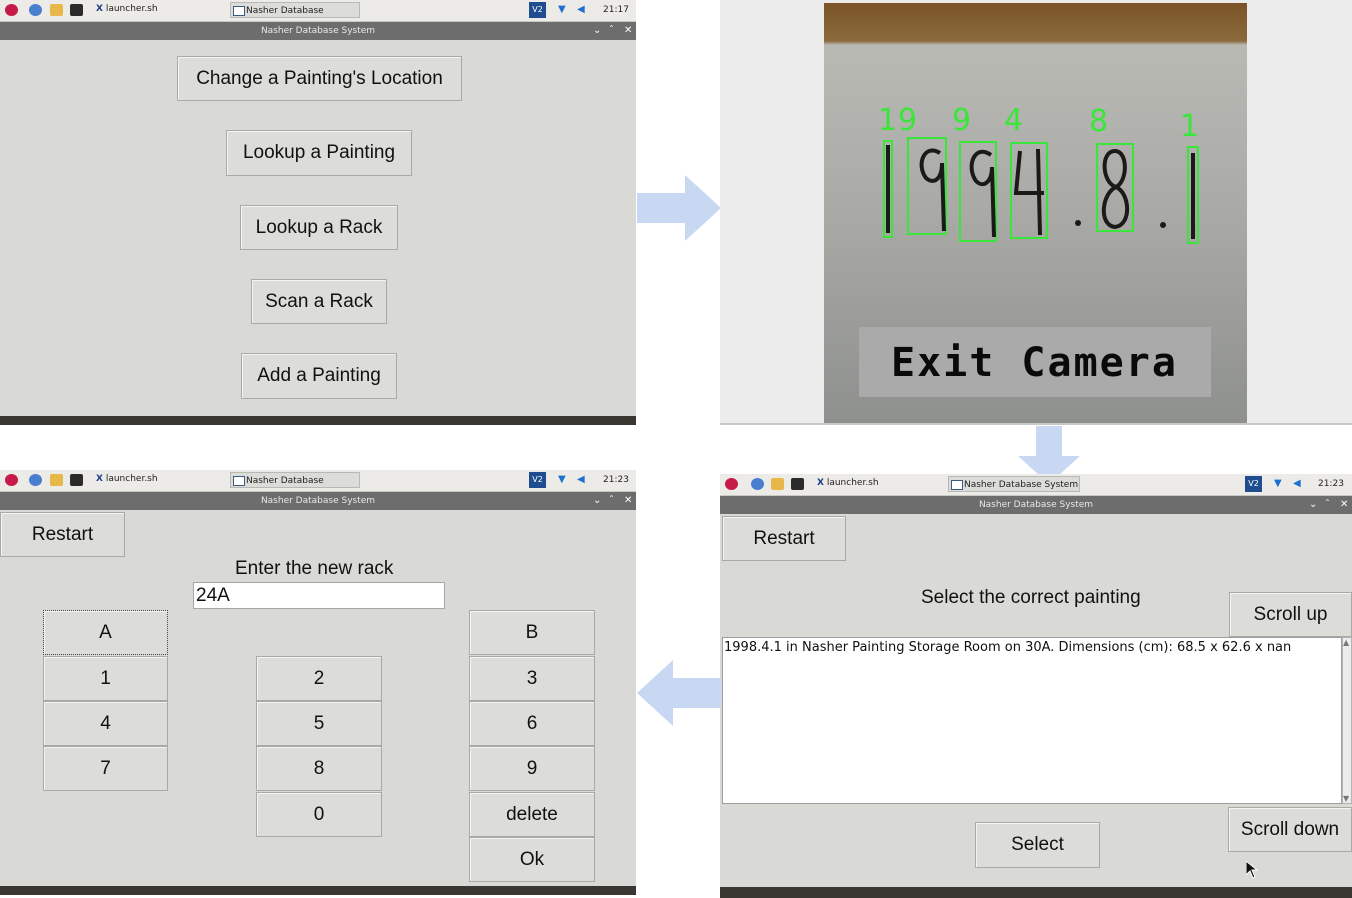 This screenshot has height=898, width=1352. I want to click on add-painting-button: Add a Painting, so click(319, 376).